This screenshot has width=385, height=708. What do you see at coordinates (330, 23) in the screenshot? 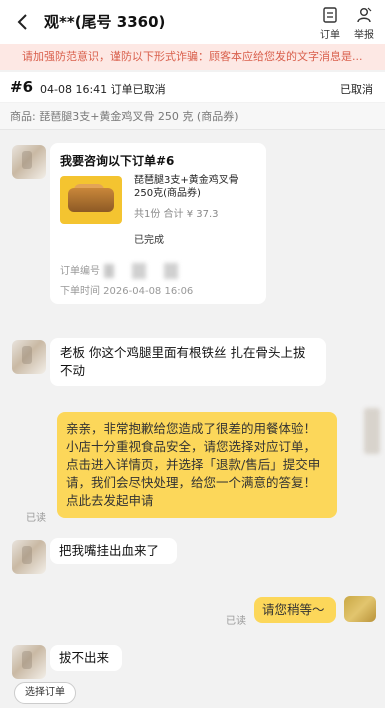
I see `orders-button: 订单` at bounding box center [330, 23].